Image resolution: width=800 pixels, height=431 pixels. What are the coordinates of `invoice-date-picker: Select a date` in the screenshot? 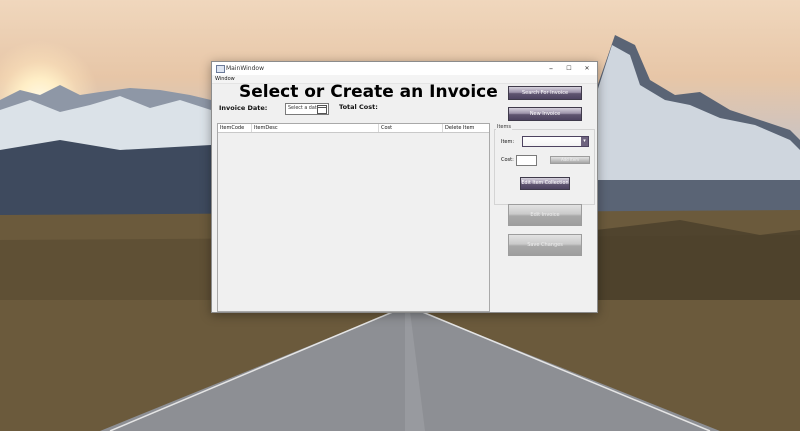 It's located at (307, 109).